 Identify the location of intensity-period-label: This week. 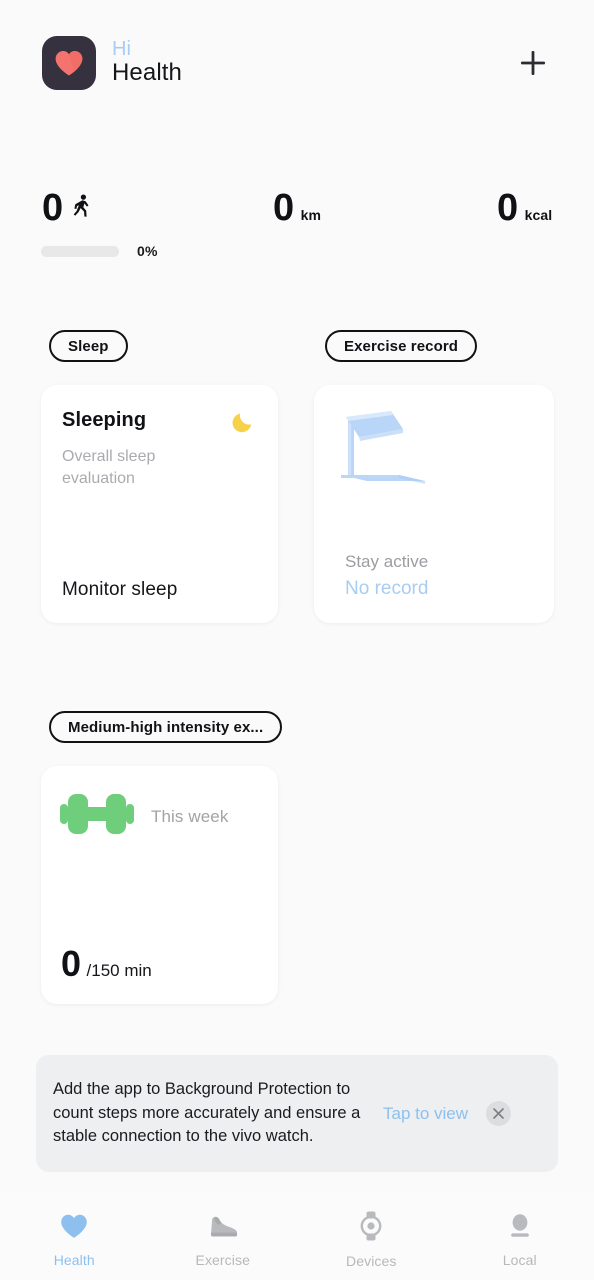
(190, 816).